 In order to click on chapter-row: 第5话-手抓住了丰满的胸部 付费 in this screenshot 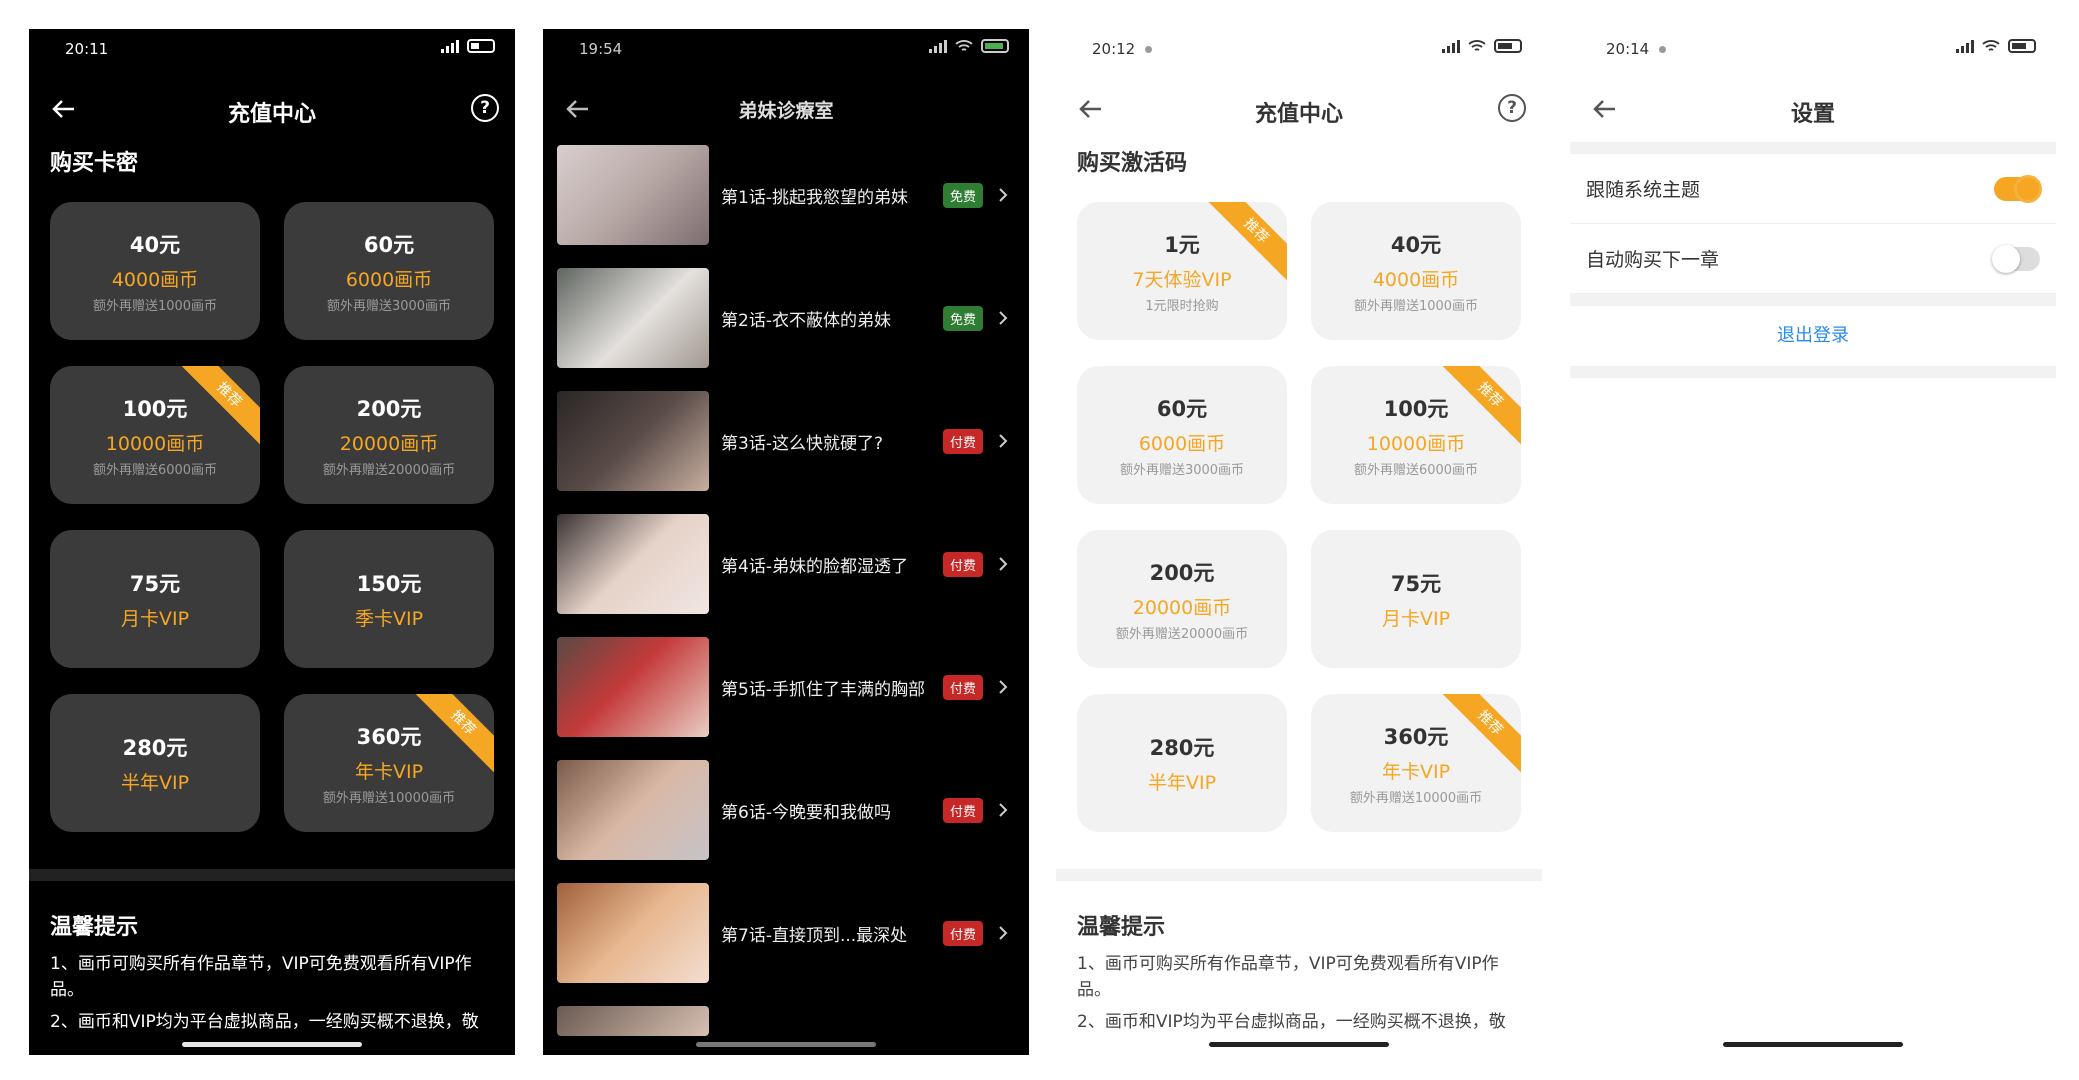, I will do `click(786, 687)`.